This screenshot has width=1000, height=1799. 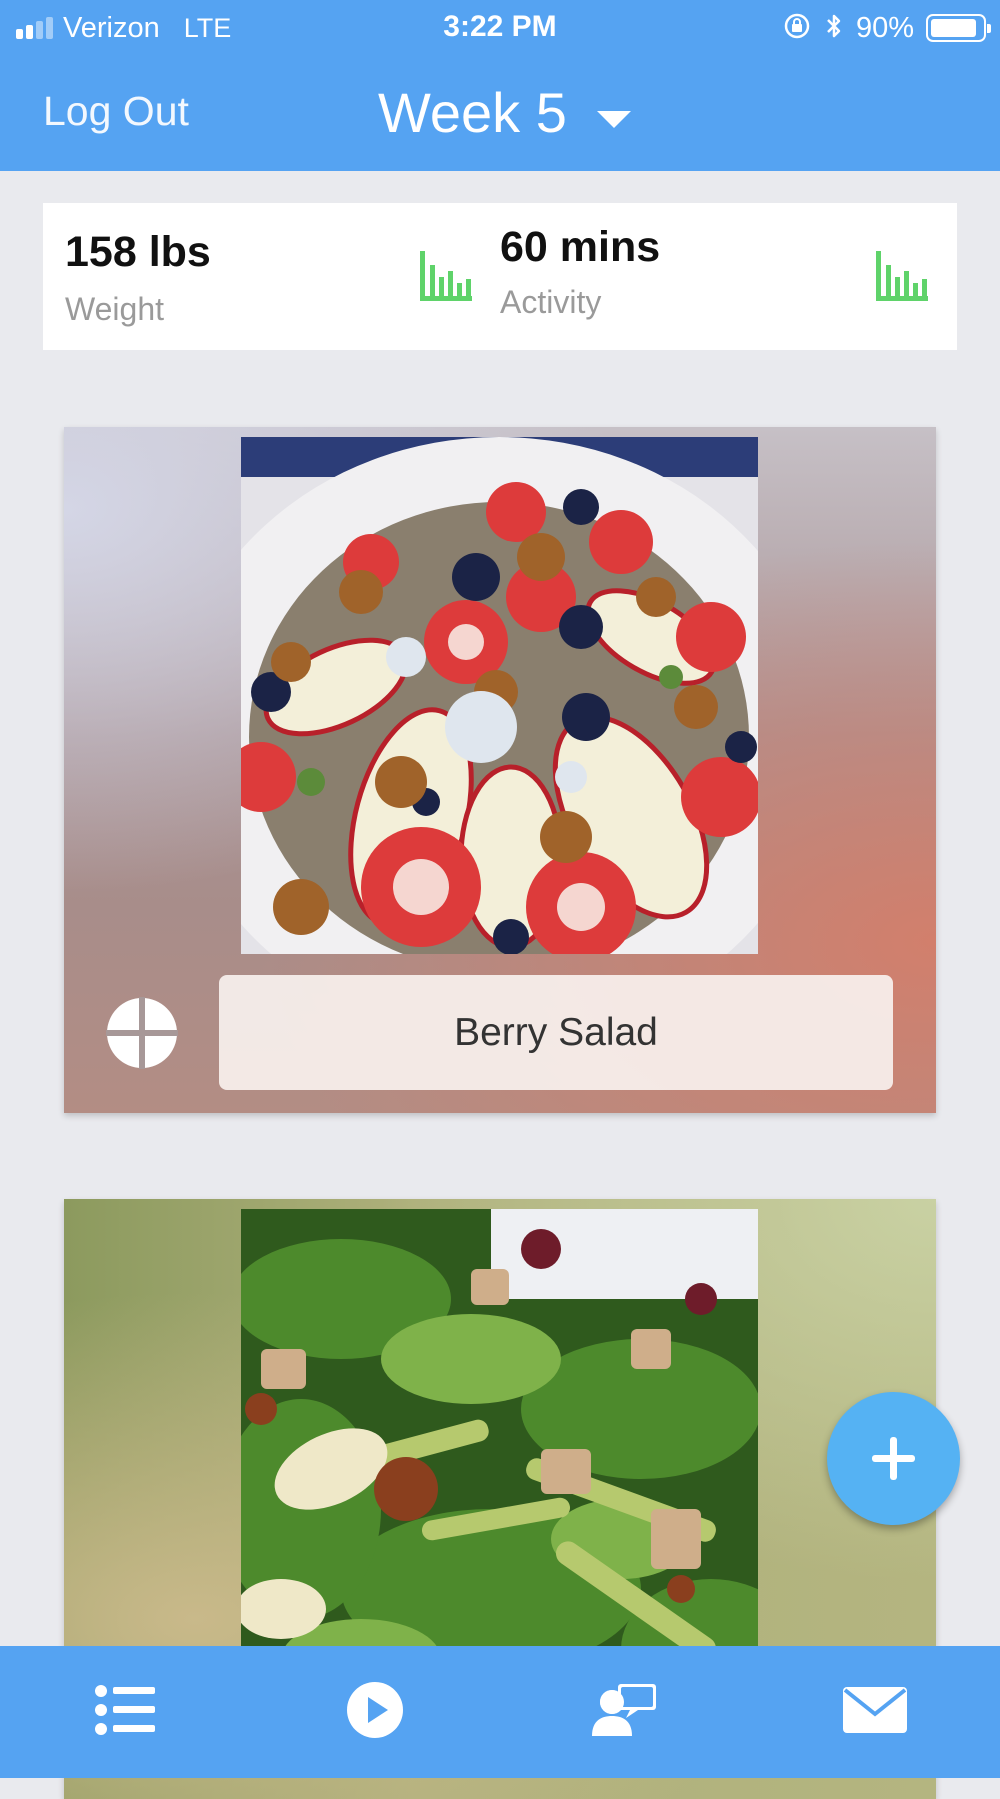 What do you see at coordinates (446, 276) in the screenshot?
I see `weight-chart-icon` at bounding box center [446, 276].